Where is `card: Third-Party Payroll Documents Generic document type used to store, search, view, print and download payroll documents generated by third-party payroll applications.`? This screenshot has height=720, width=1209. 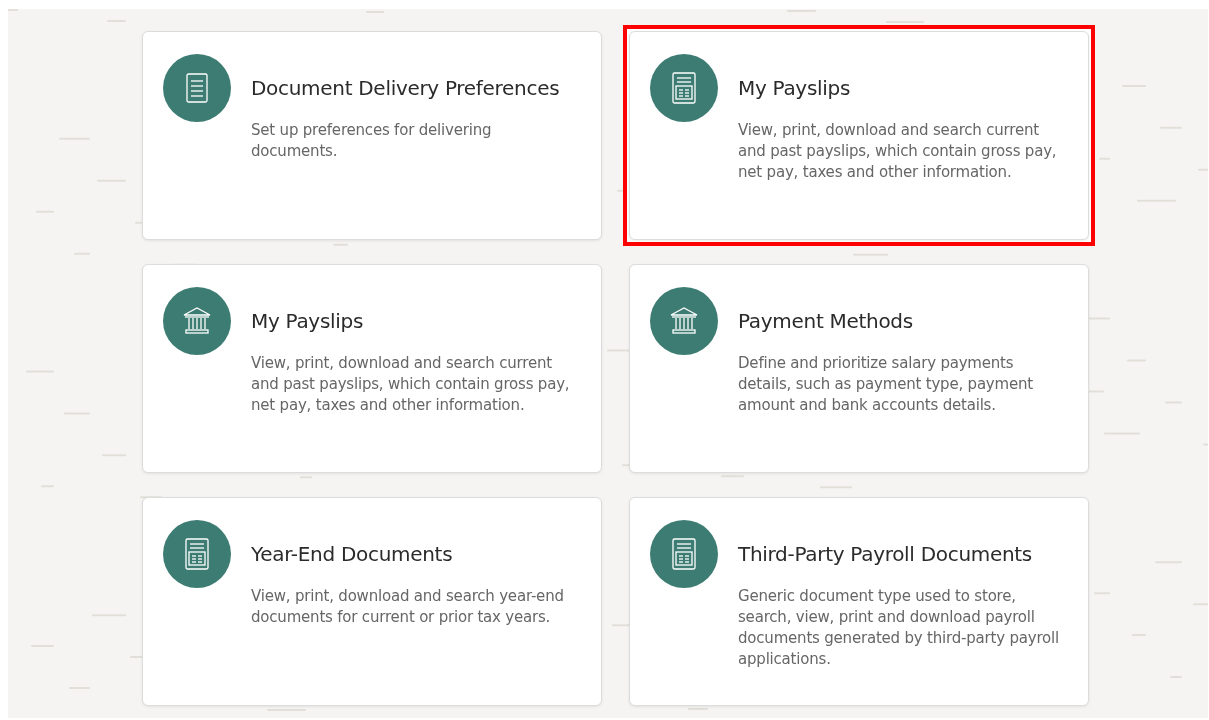 card: Third-Party Payroll Documents Generic document type used to store, search, view, print and download payroll documents generated by third-party payroll applications. is located at coordinates (859, 601).